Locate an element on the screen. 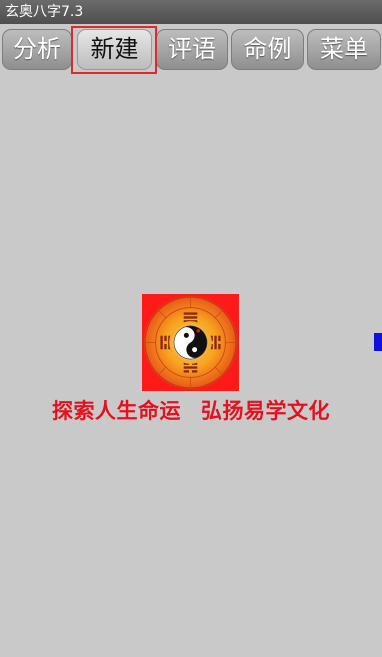 Image resolution: width=382 pixels, height=657 pixels. tab-new-label: 新建 is located at coordinates (114, 49).